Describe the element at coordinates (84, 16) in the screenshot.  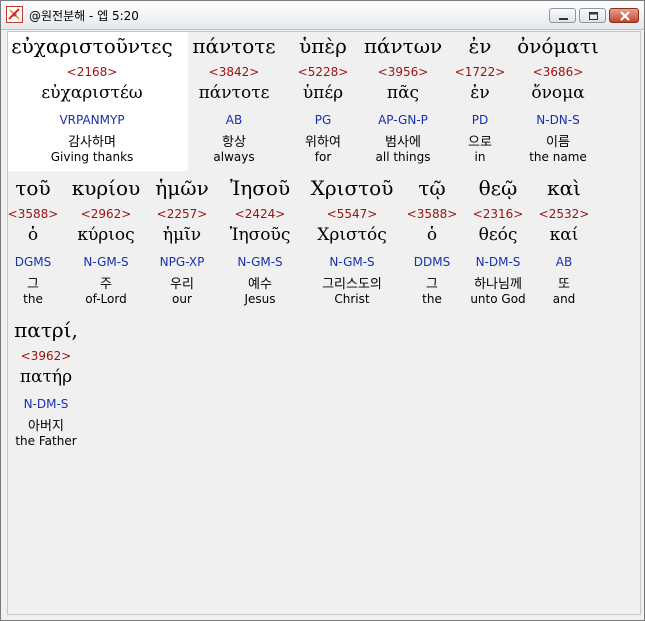
I see `window-title: @원전분해 - 엡 5:20` at that location.